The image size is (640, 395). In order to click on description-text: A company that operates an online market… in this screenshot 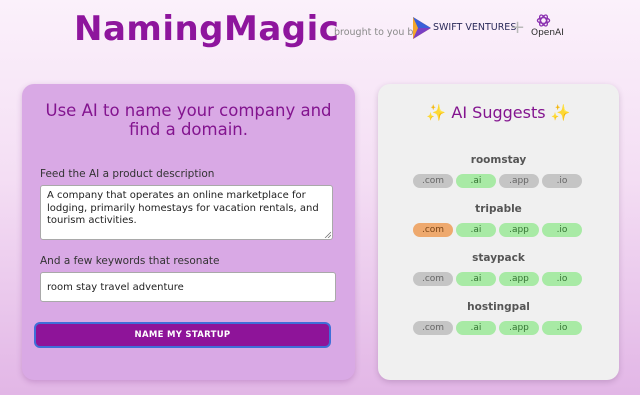, I will do `click(183, 208)`.